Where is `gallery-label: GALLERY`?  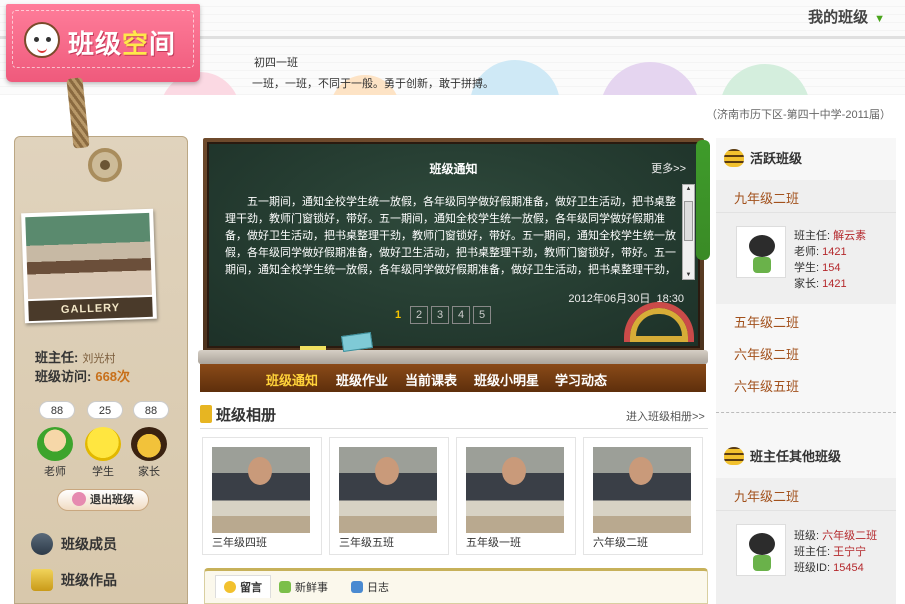 gallery-label: GALLERY is located at coordinates (90, 309).